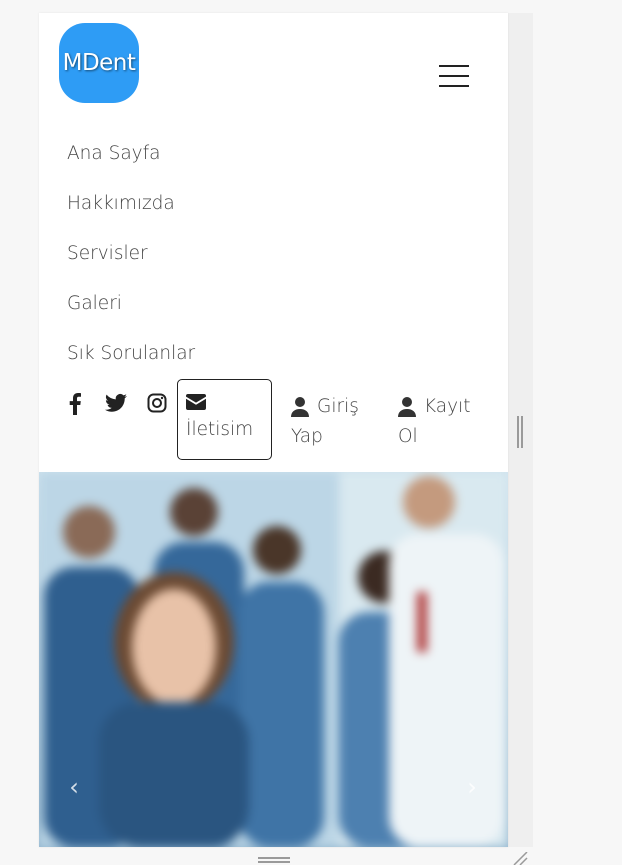  What do you see at coordinates (336, 422) in the screenshot?
I see `login-button: Giriş Yap` at bounding box center [336, 422].